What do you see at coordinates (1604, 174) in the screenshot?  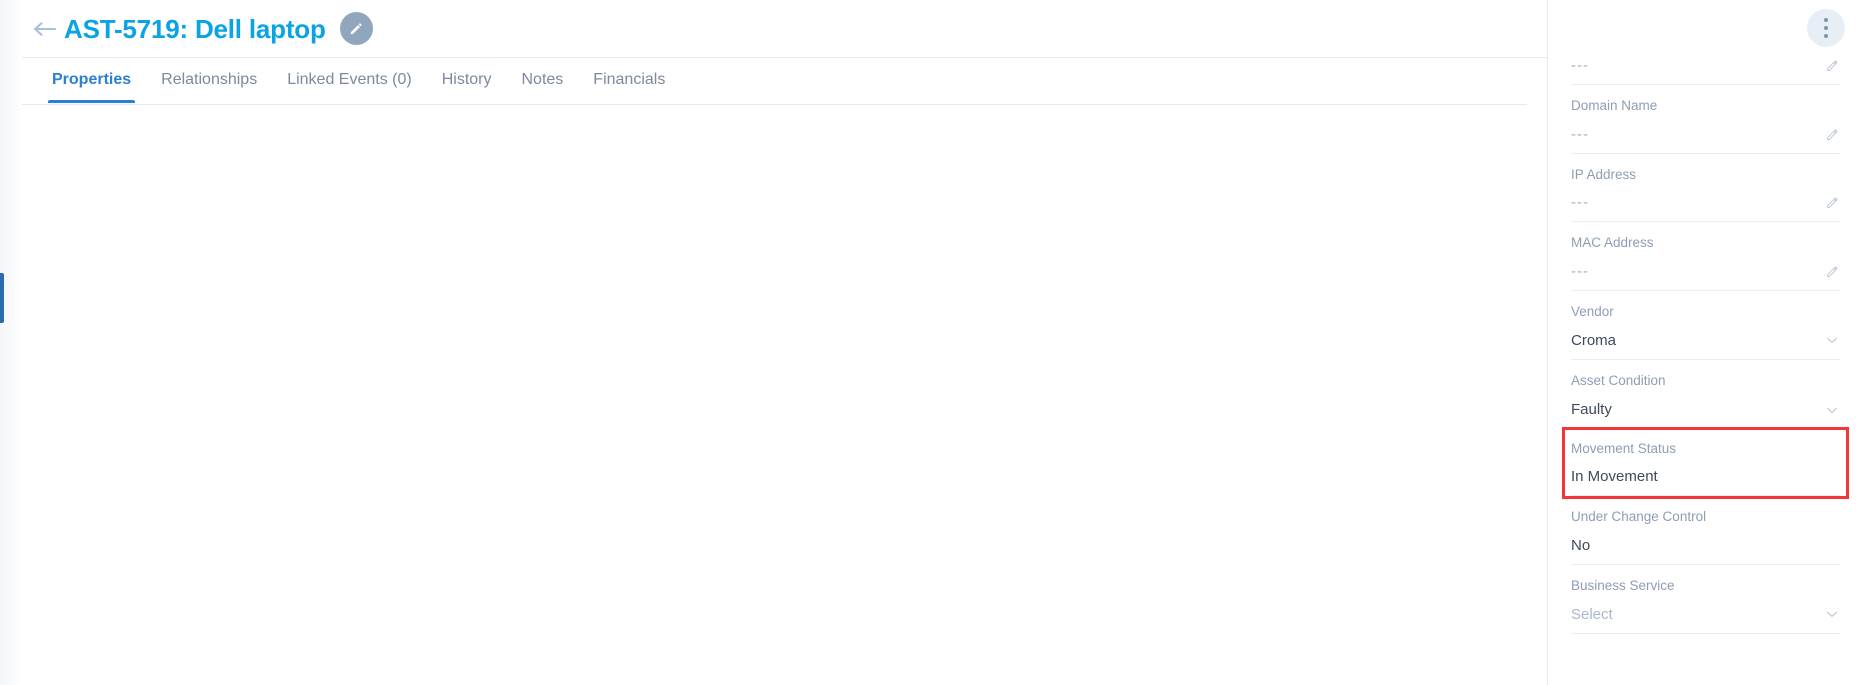 I see `property-label: IP Address` at bounding box center [1604, 174].